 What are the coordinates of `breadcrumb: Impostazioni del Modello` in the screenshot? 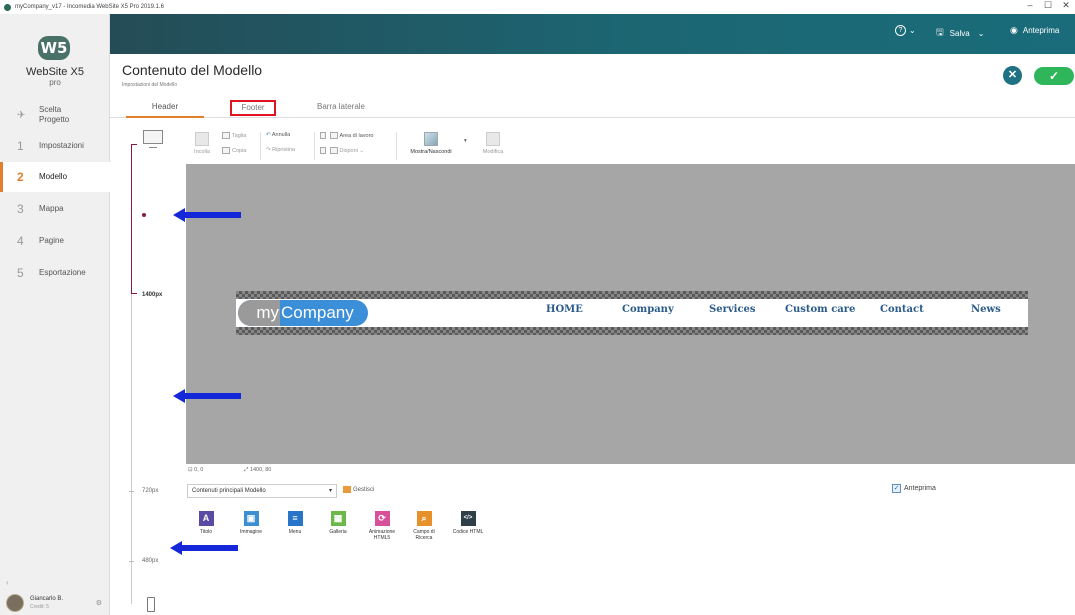 It's located at (150, 85).